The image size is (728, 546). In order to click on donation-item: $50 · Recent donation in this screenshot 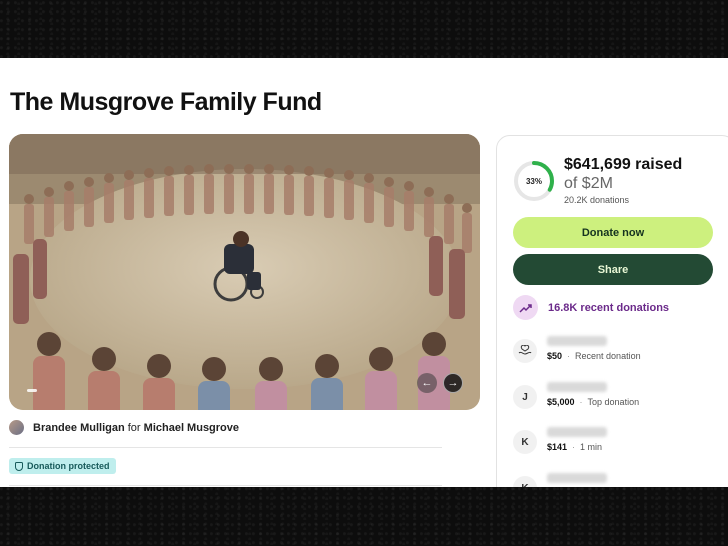, I will do `click(577, 349)`.